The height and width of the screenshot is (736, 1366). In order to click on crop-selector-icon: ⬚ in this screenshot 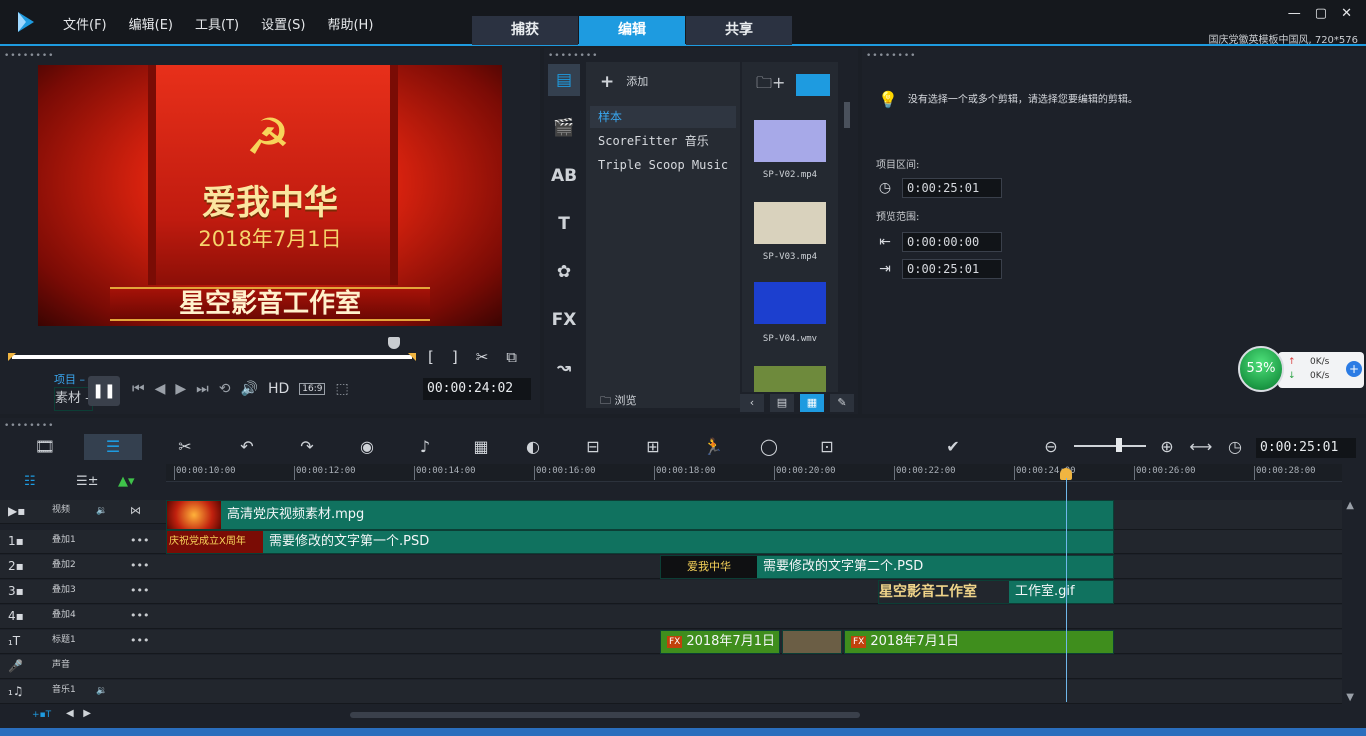, I will do `click(341, 389)`.